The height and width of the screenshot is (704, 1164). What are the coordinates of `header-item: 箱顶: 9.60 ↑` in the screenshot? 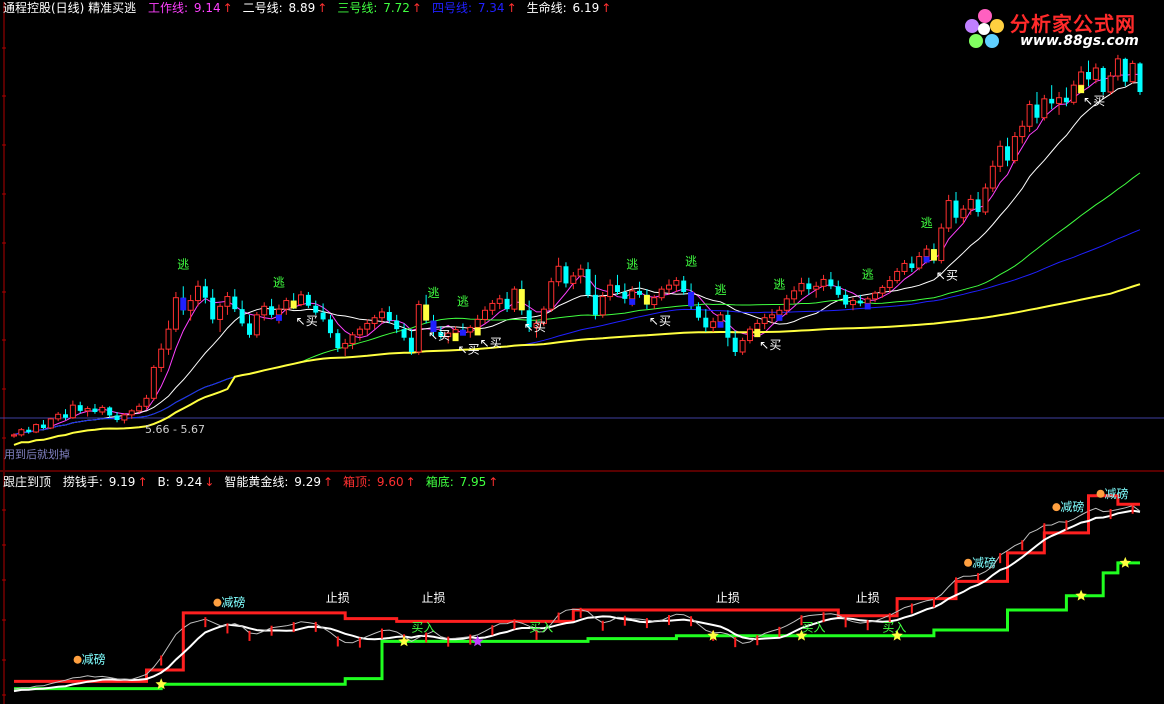 It's located at (380, 482).